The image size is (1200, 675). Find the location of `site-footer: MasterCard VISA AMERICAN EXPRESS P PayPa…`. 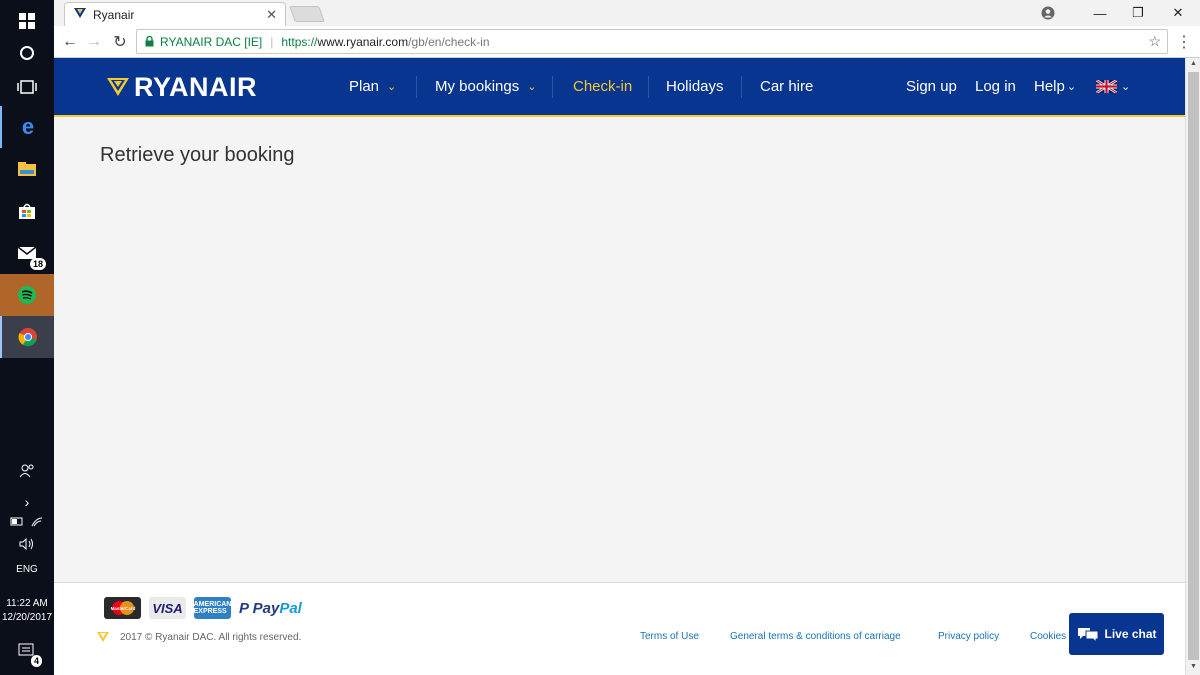

site-footer: MasterCard VISA AMERICAN EXPRESS P PayPa… is located at coordinates (619, 628).